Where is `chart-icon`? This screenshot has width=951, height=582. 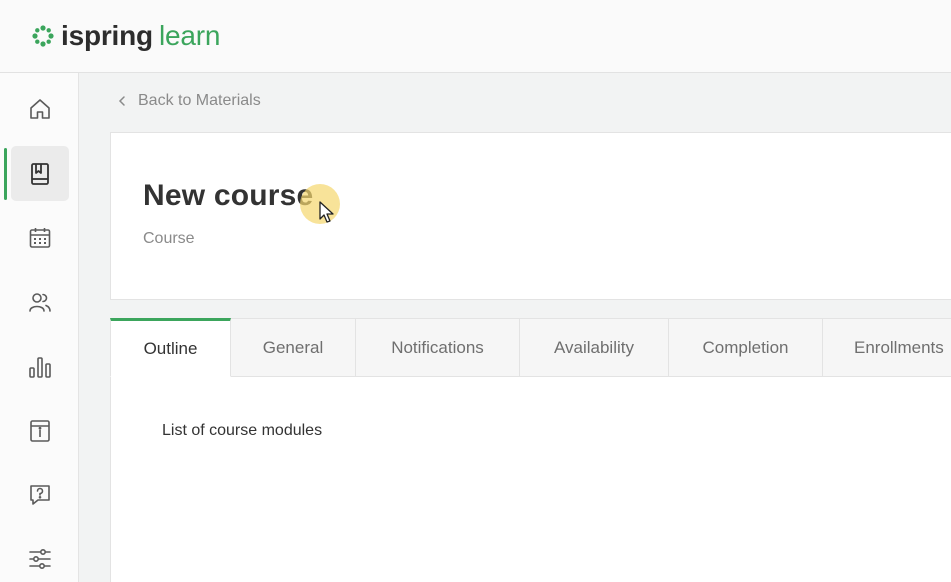 chart-icon is located at coordinates (40, 367).